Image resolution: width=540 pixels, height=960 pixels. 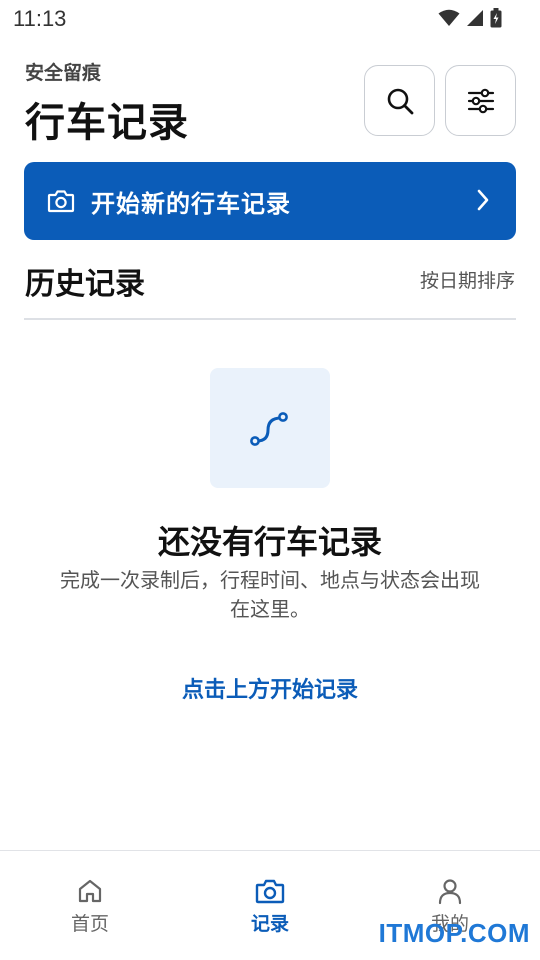 What do you see at coordinates (90, 891) in the screenshot?
I see `home-icon` at bounding box center [90, 891].